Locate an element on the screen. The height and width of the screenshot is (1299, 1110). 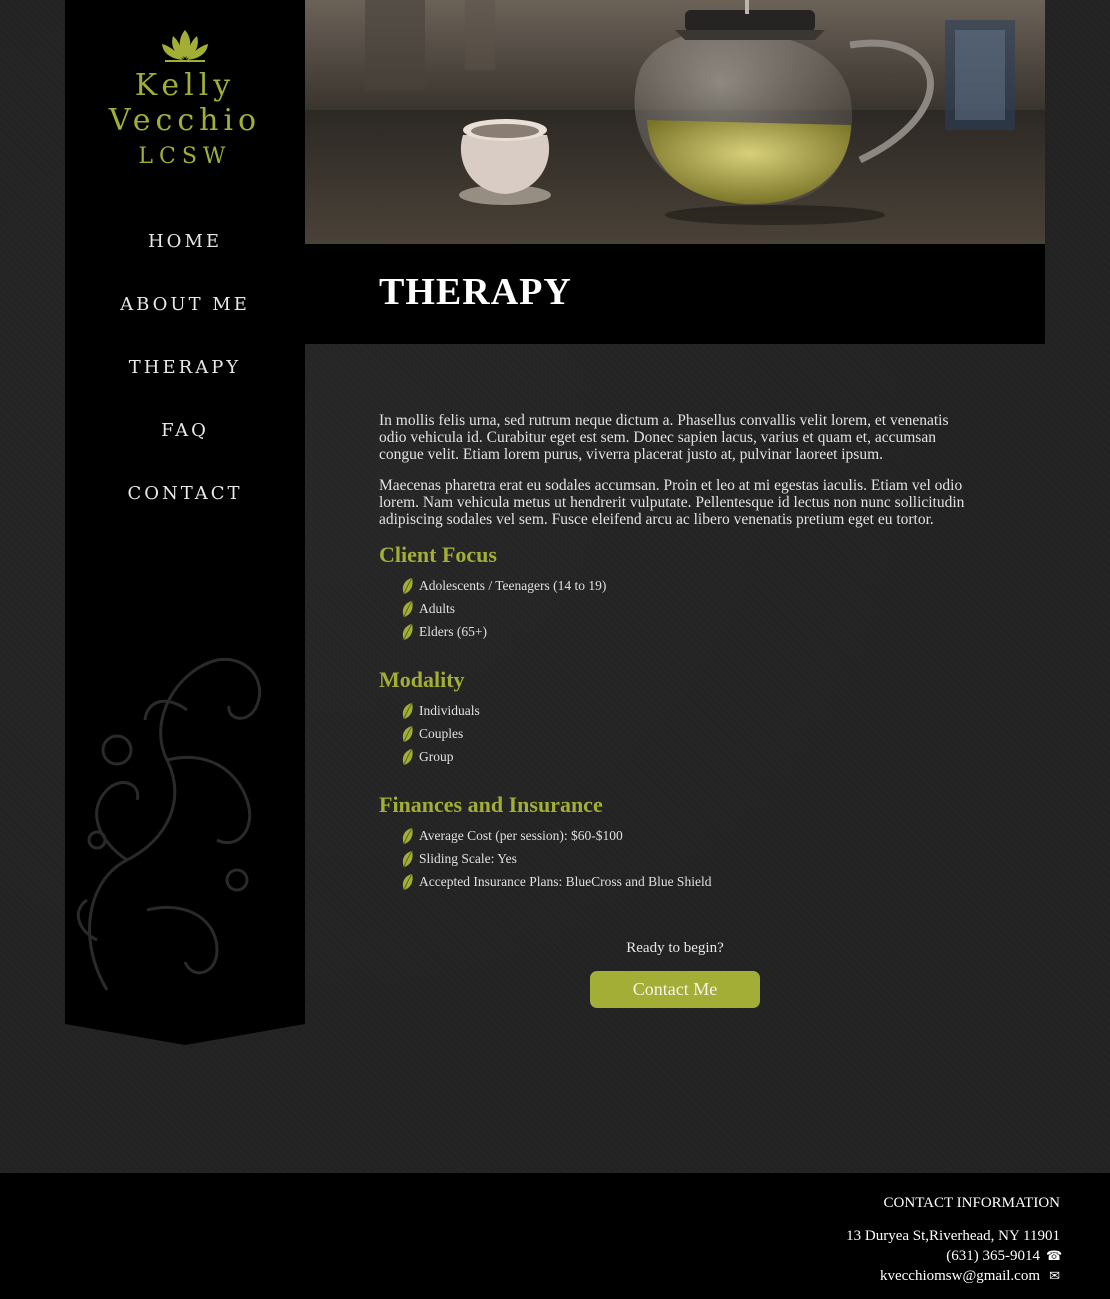
nav-item-contact: CONTACT is located at coordinates (185, 508).